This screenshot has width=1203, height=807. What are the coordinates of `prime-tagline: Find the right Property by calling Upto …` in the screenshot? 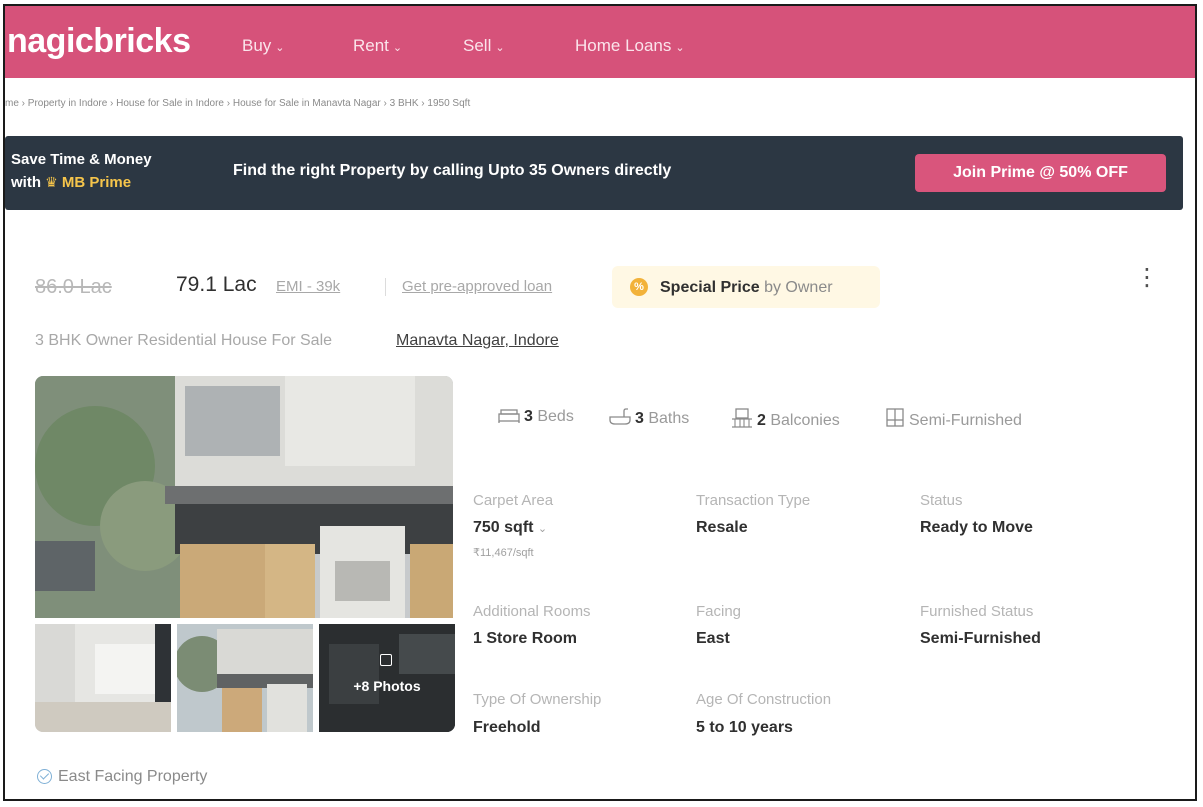 It's located at (452, 170).